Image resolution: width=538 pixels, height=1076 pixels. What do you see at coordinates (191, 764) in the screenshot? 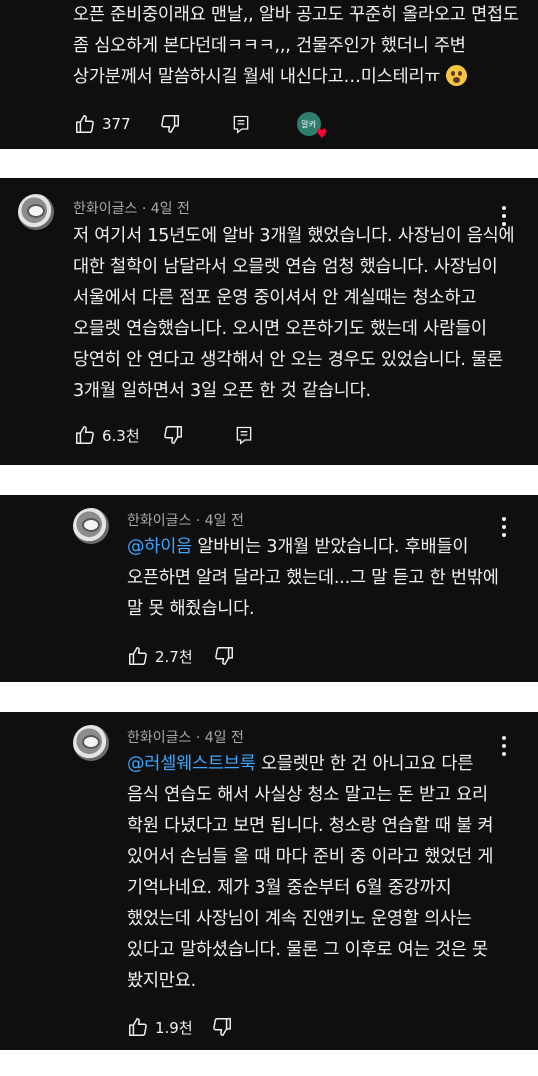
I see `mention-link: @러셀웨스트브룩` at bounding box center [191, 764].